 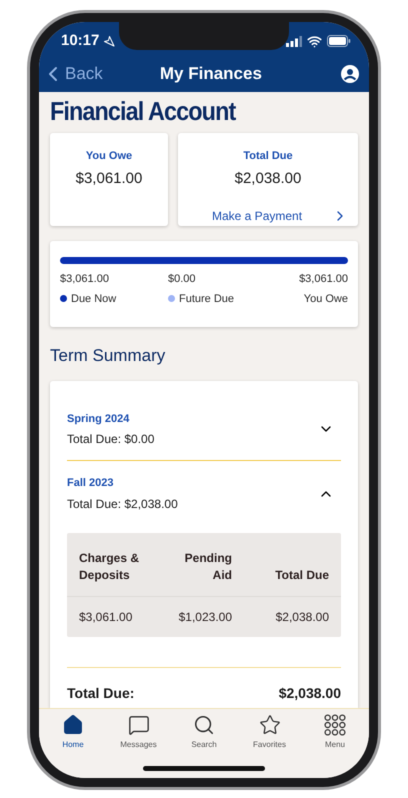 I want to click on tab-item: Menu, so click(x=335, y=732).